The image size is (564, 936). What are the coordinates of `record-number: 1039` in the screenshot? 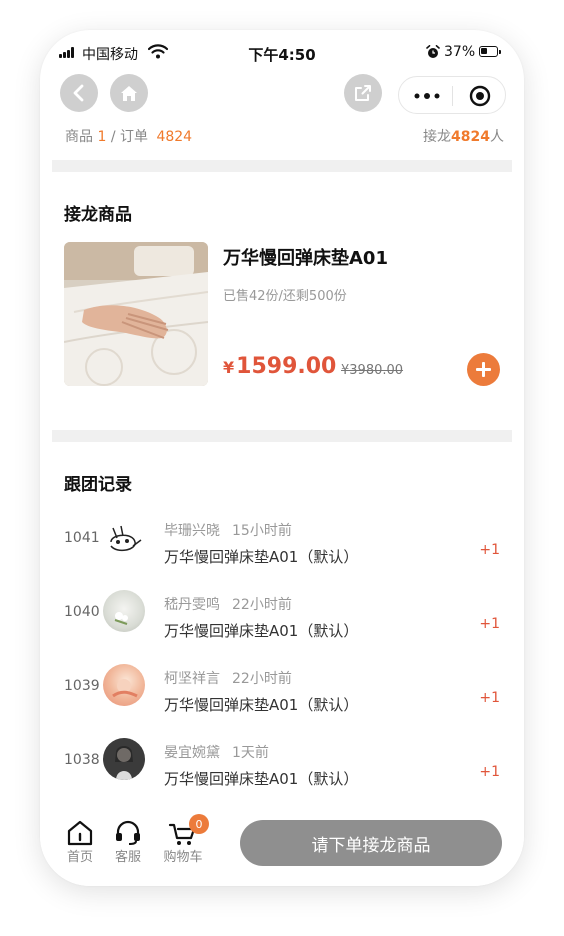 It's located at (82, 686).